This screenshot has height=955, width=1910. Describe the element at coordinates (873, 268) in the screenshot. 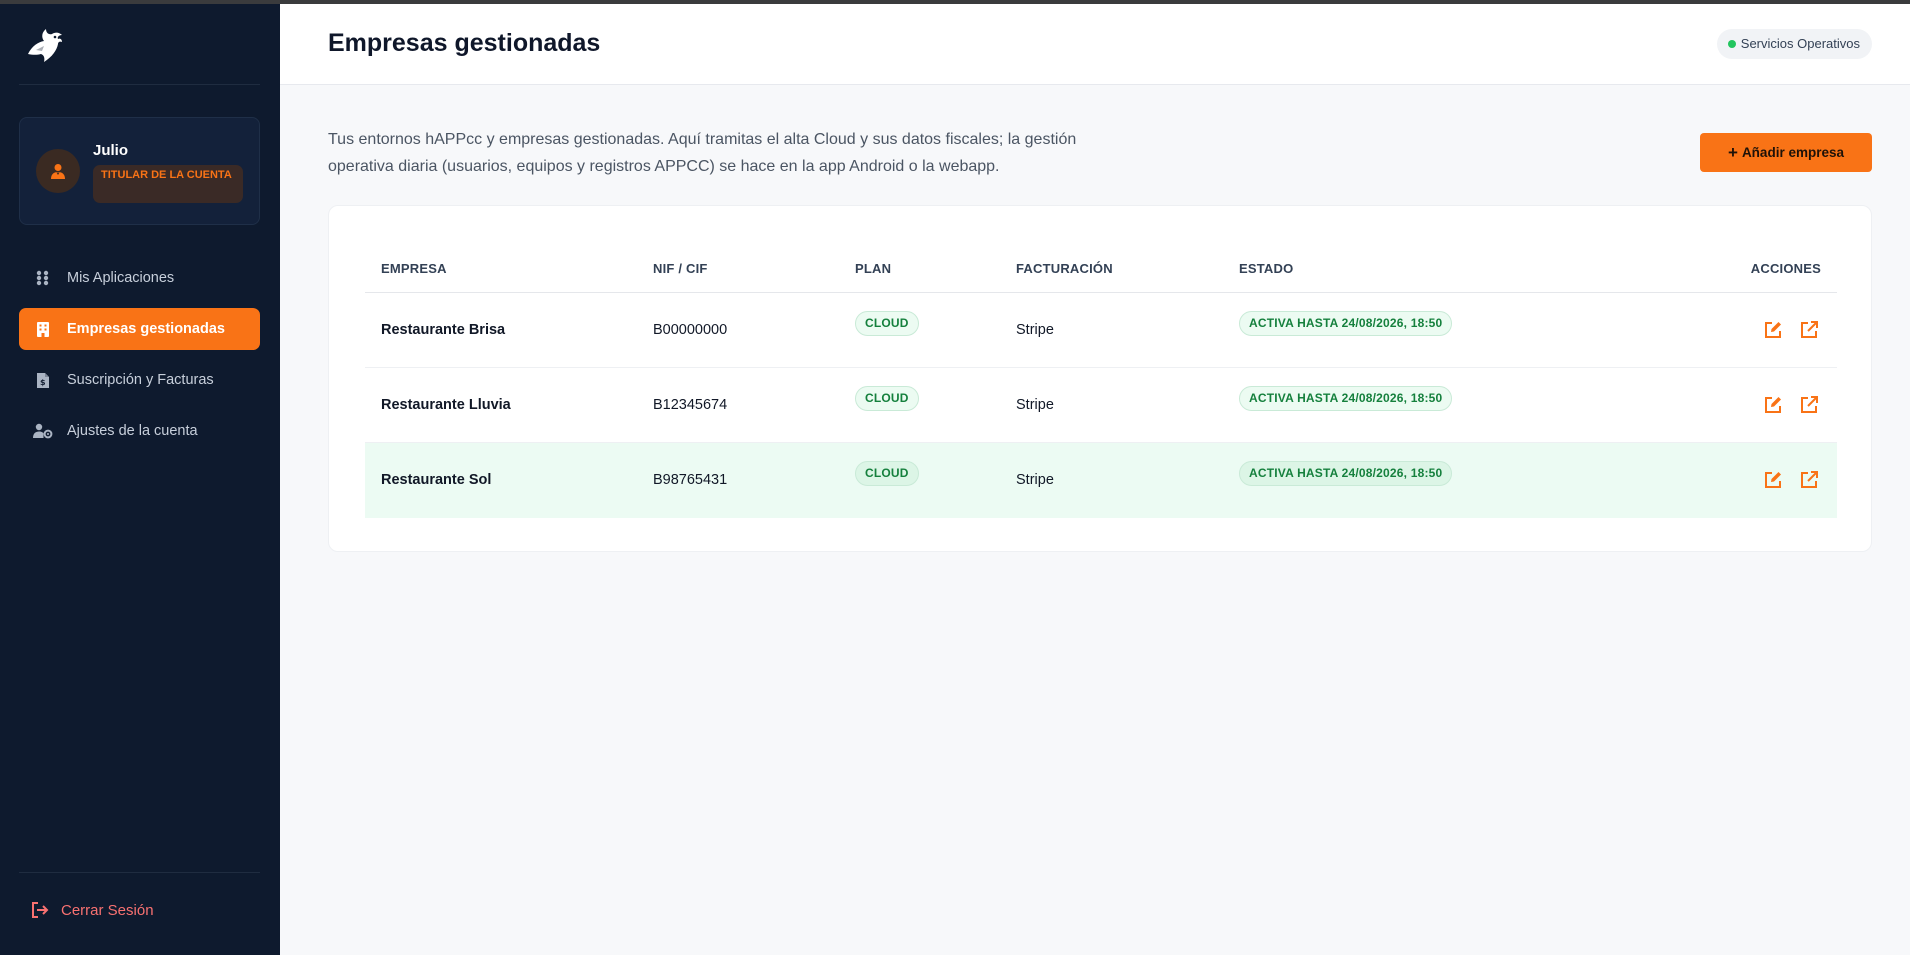

I see `column-header-plan: PLAN` at that location.